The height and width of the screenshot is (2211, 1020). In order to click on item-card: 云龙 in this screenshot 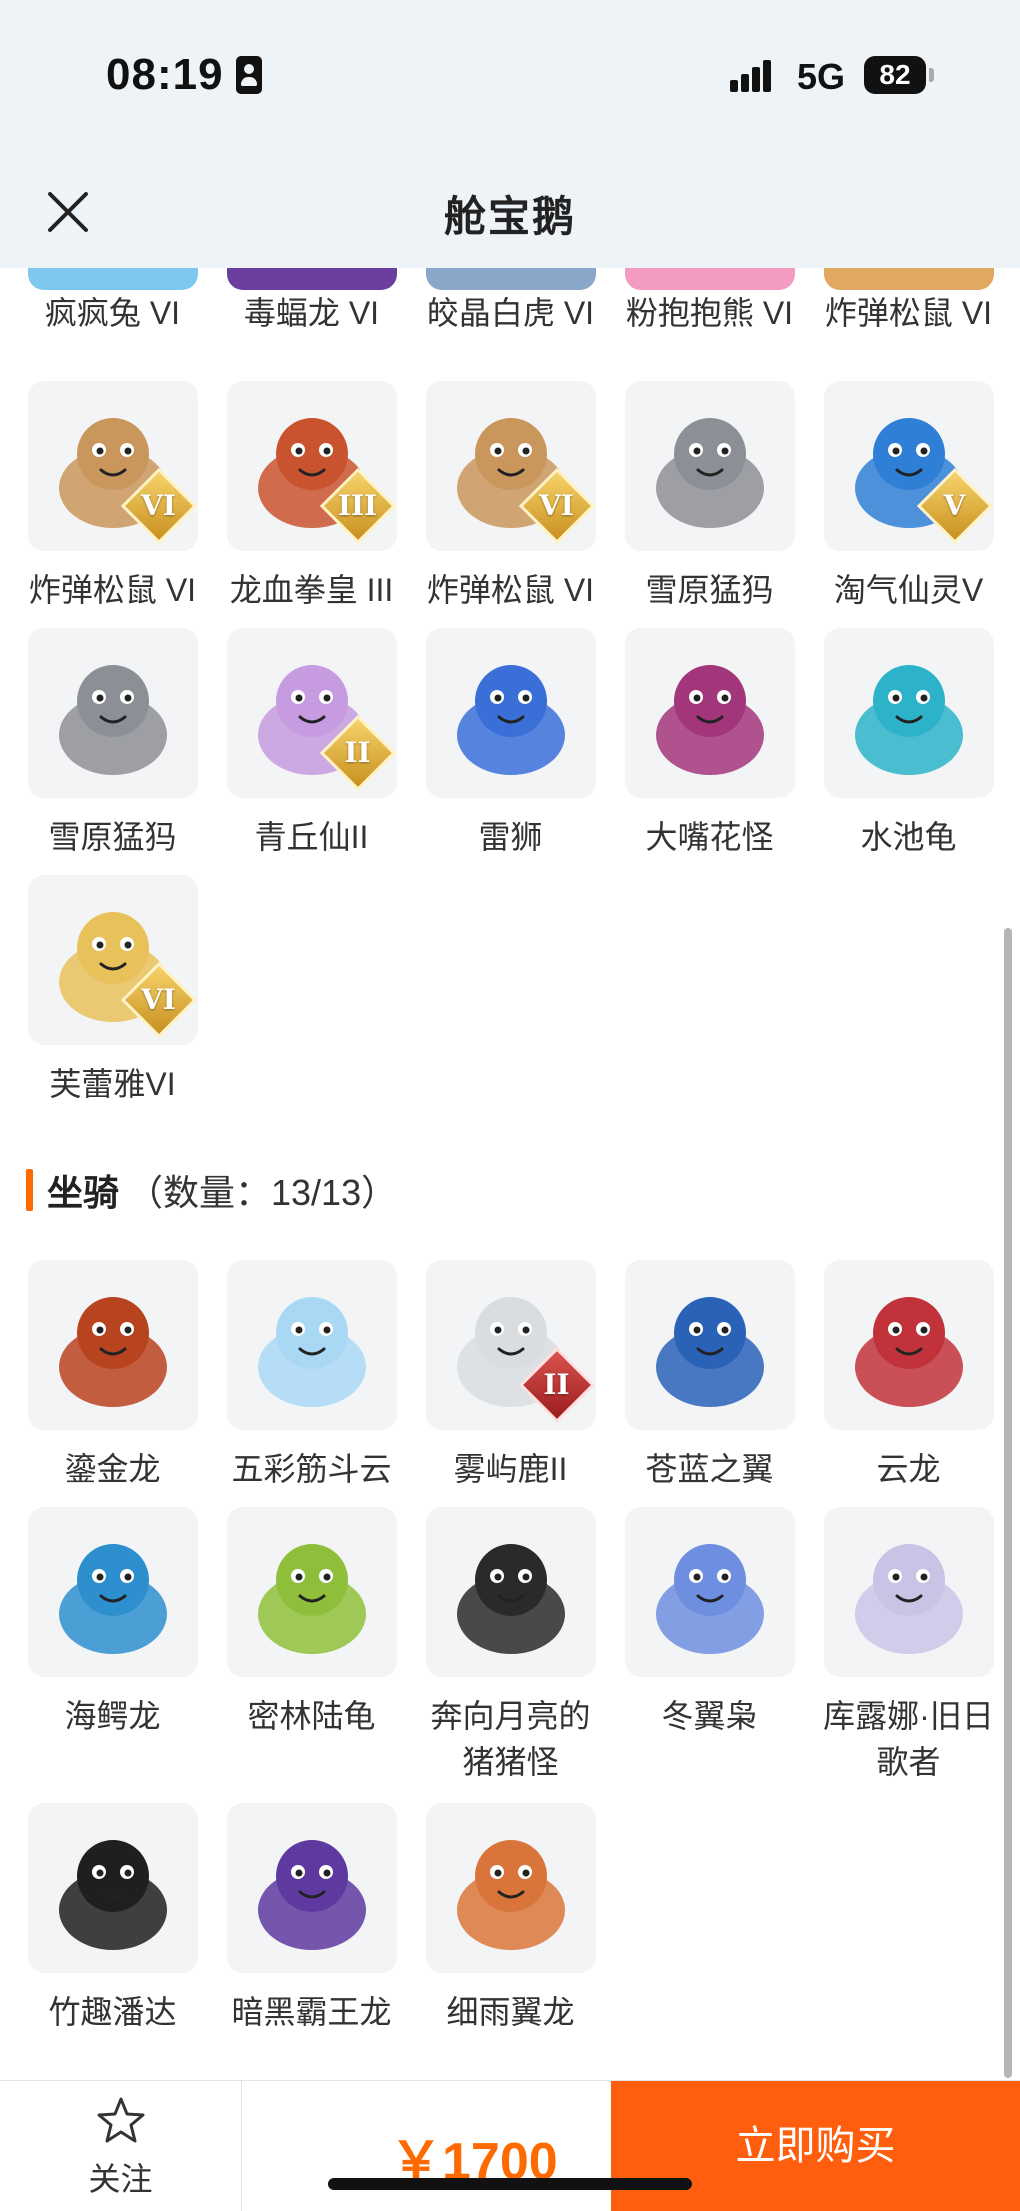, I will do `click(908, 1376)`.